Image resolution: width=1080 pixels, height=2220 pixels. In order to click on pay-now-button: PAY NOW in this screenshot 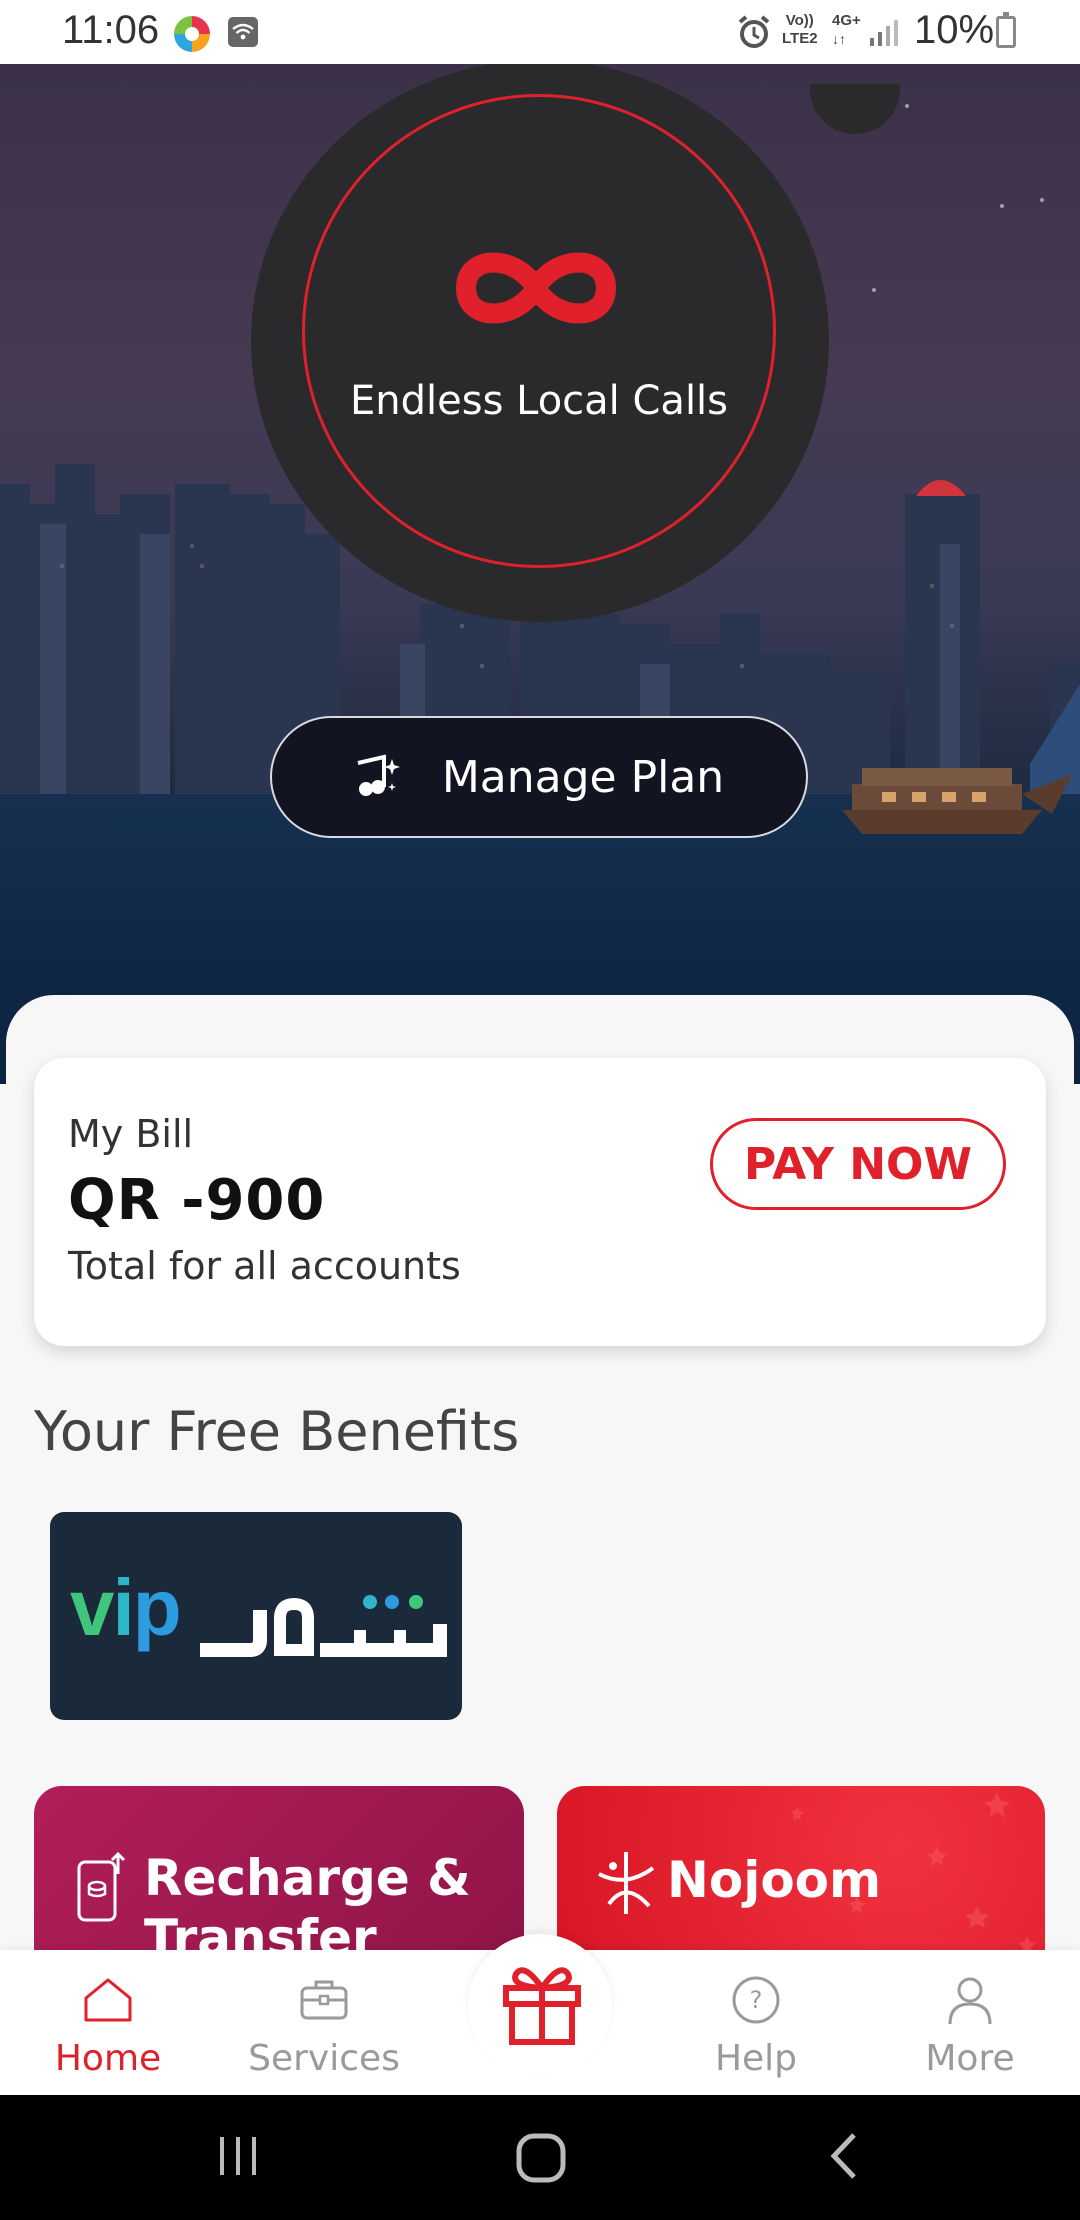, I will do `click(858, 1164)`.